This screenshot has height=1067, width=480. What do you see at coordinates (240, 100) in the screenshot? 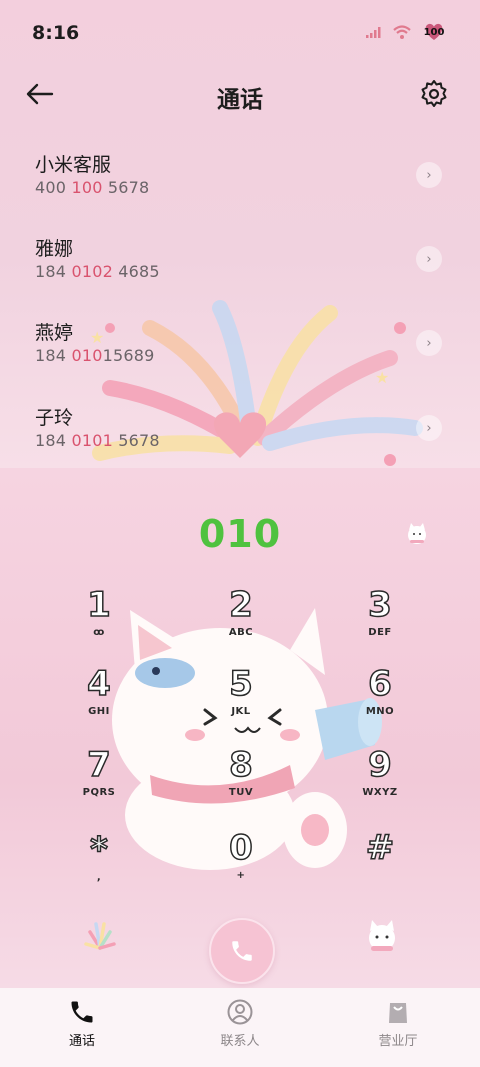
I see `page-title: 通话` at bounding box center [240, 100].